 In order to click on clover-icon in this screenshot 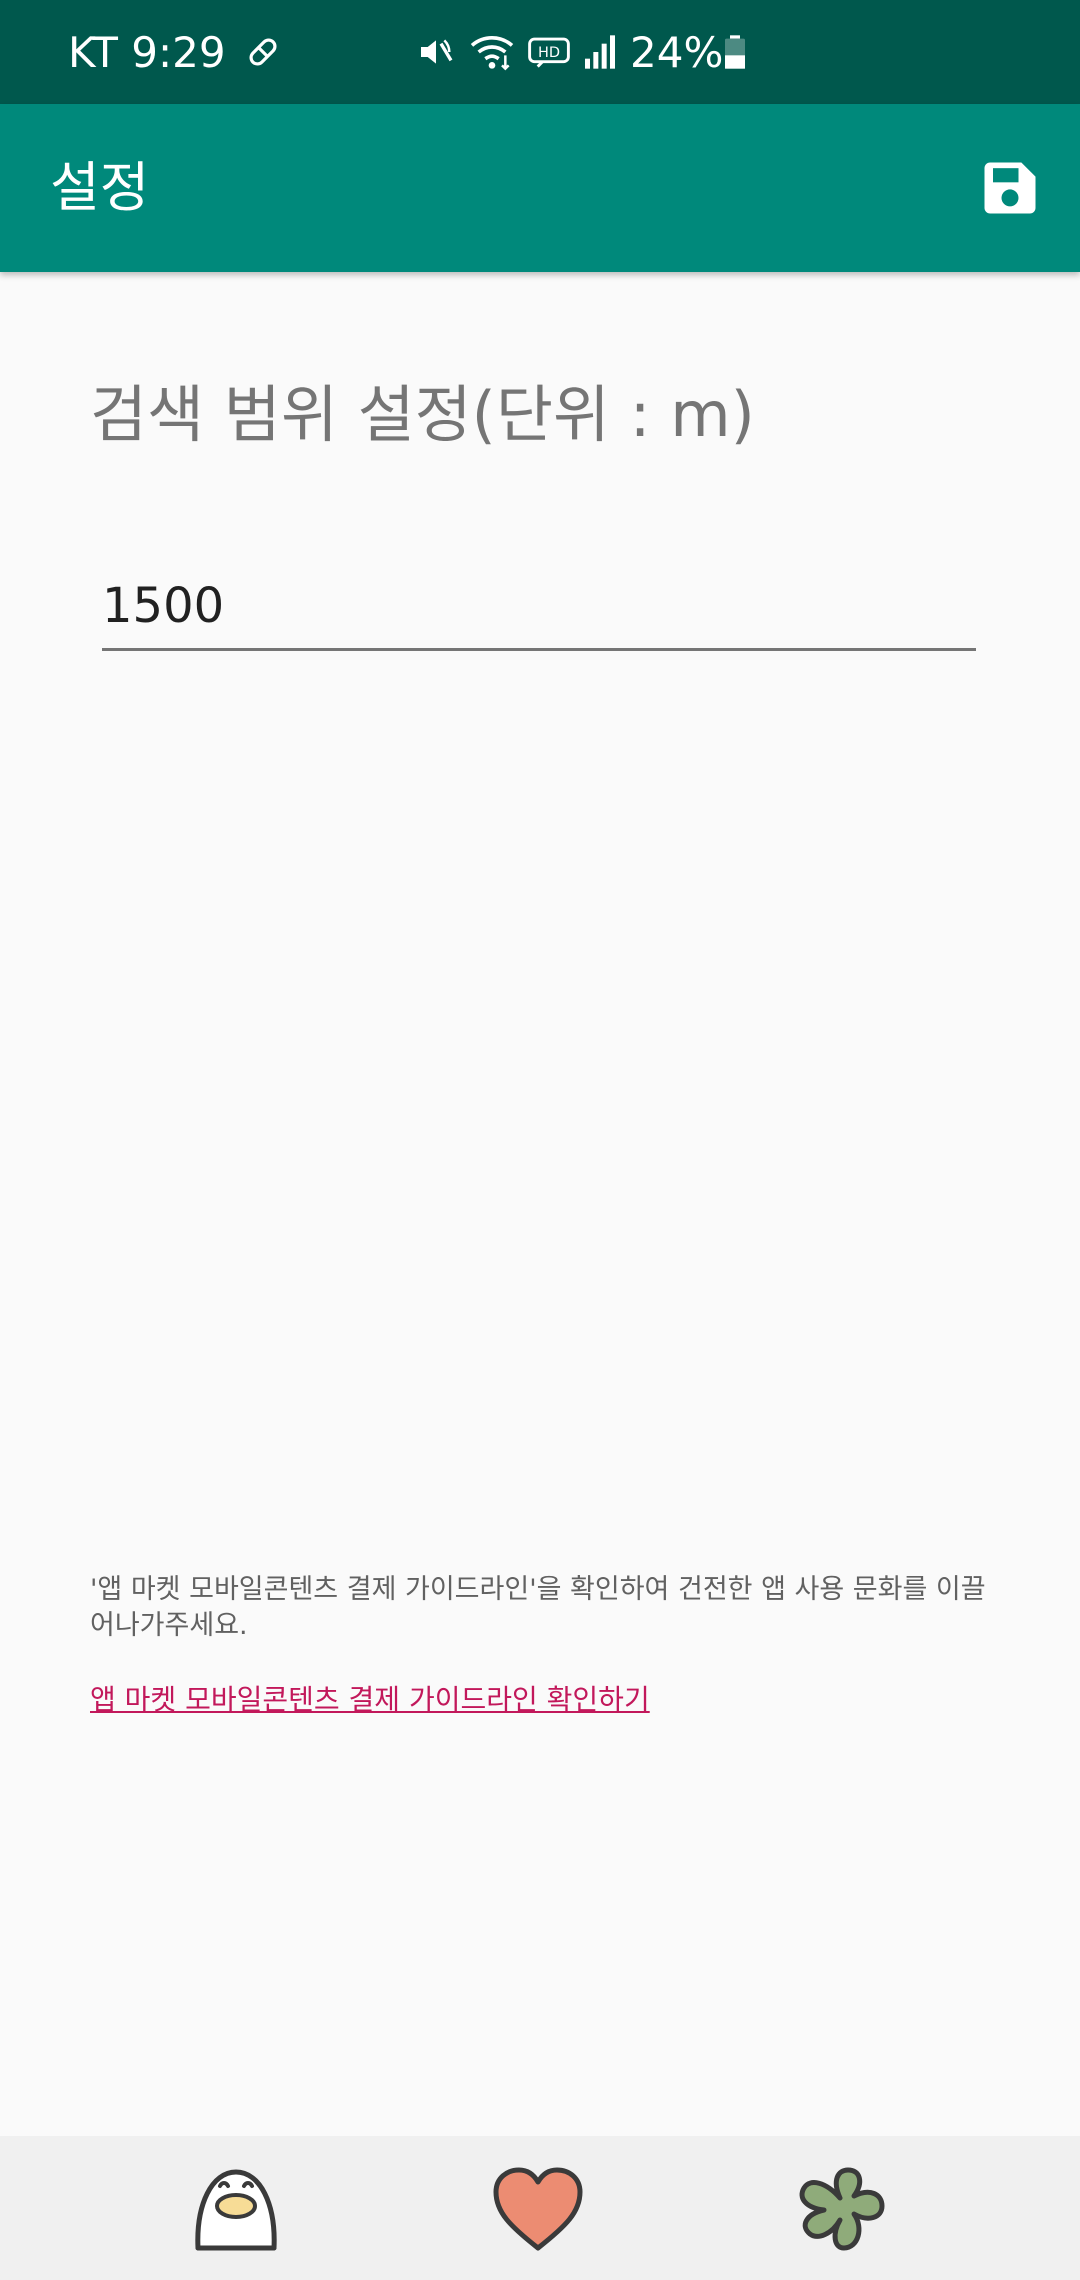, I will do `click(842, 2209)`.